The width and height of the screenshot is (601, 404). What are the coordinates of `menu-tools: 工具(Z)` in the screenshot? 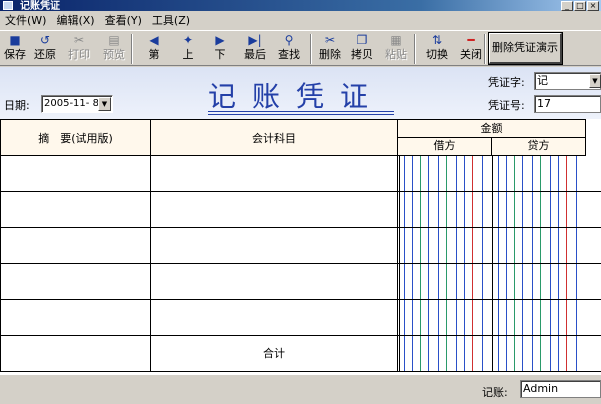 It's located at (171, 20).